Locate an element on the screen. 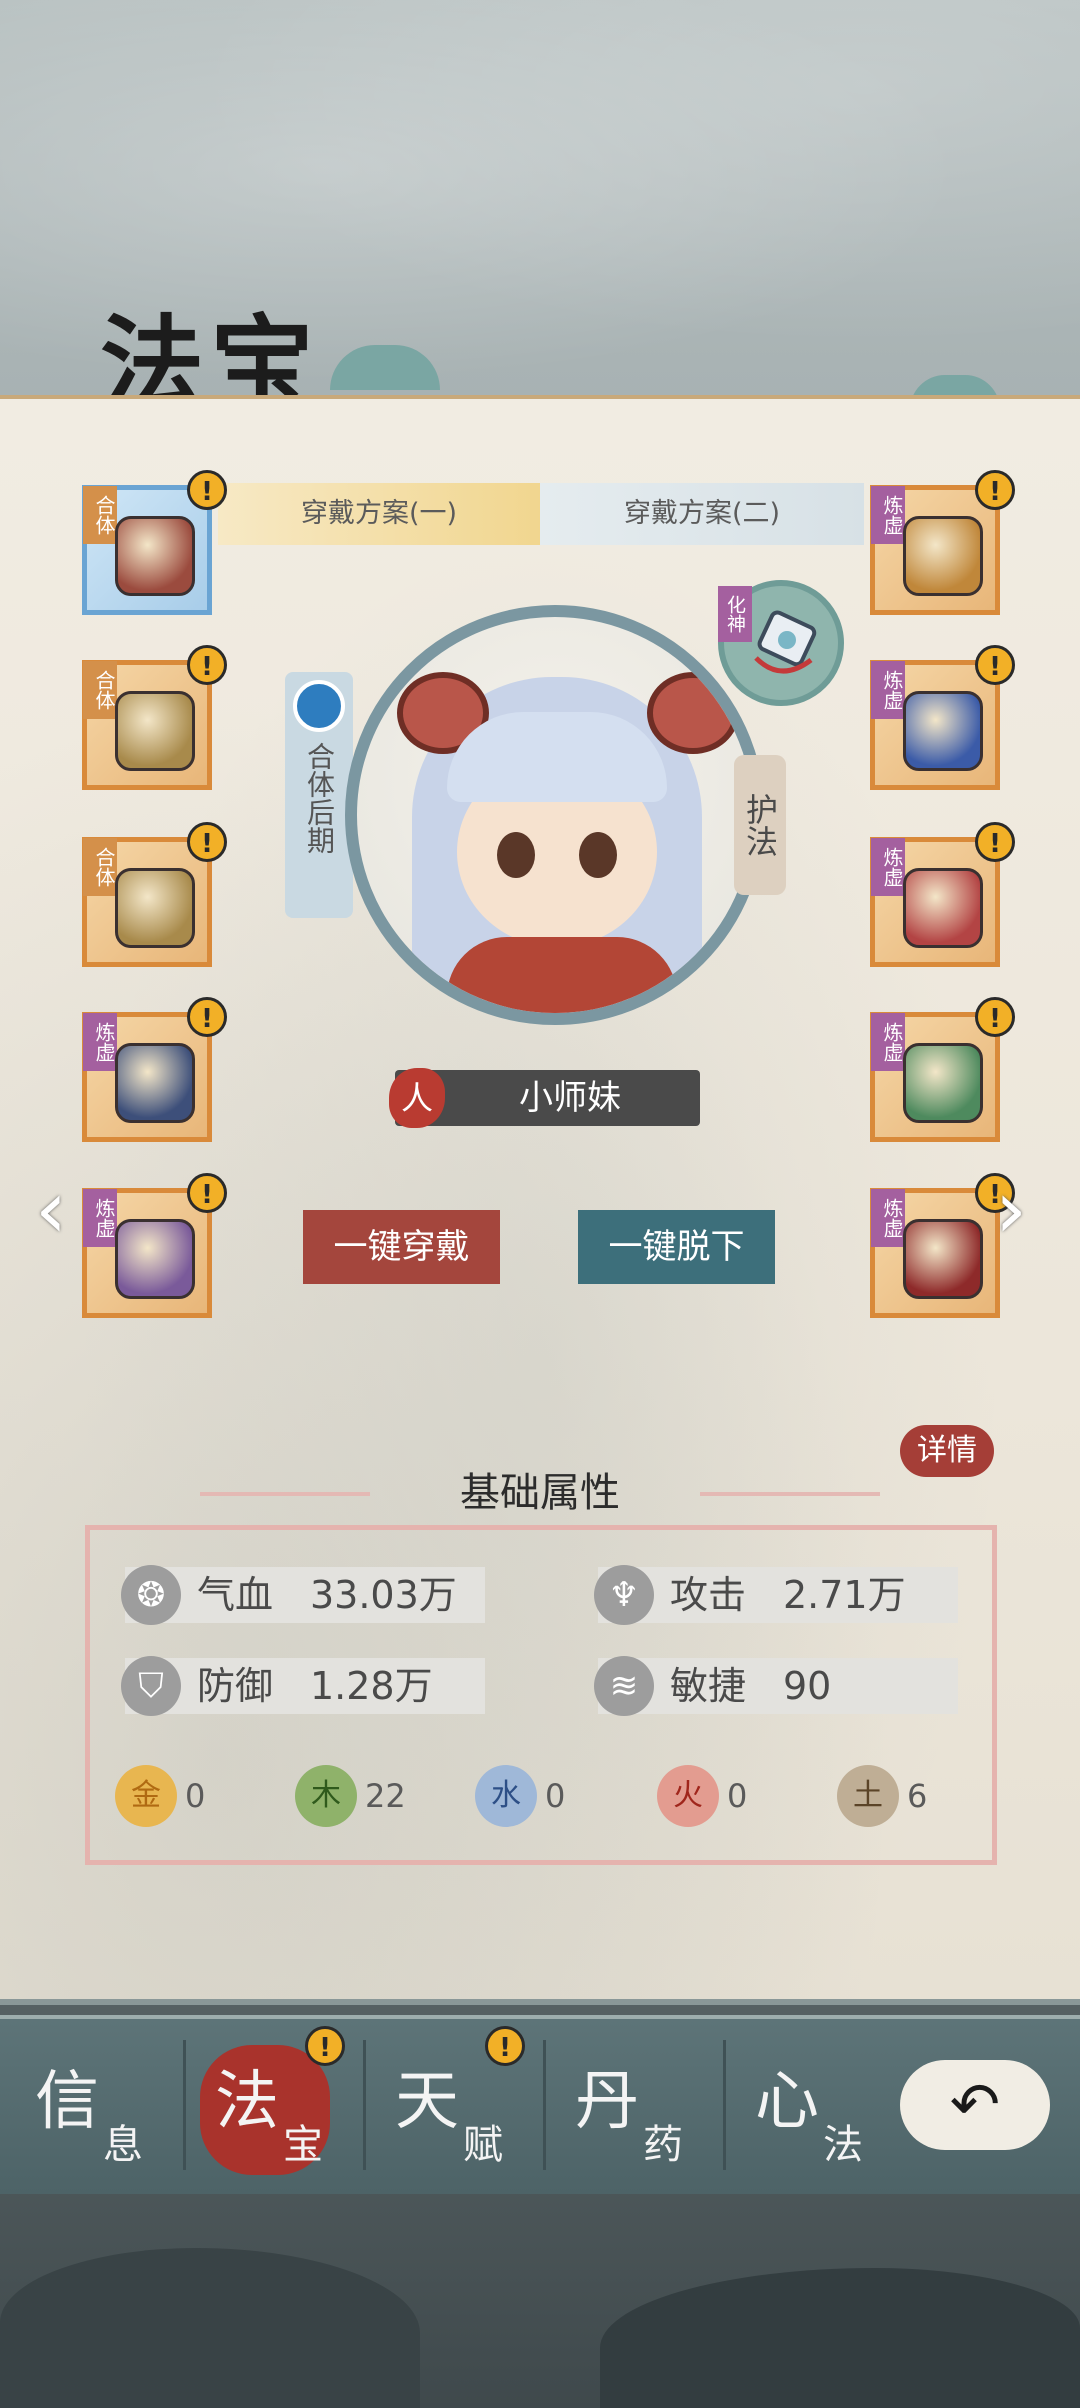 The image size is (1080, 2408). nav-label-sub: 法 is located at coordinates (843, 2145).